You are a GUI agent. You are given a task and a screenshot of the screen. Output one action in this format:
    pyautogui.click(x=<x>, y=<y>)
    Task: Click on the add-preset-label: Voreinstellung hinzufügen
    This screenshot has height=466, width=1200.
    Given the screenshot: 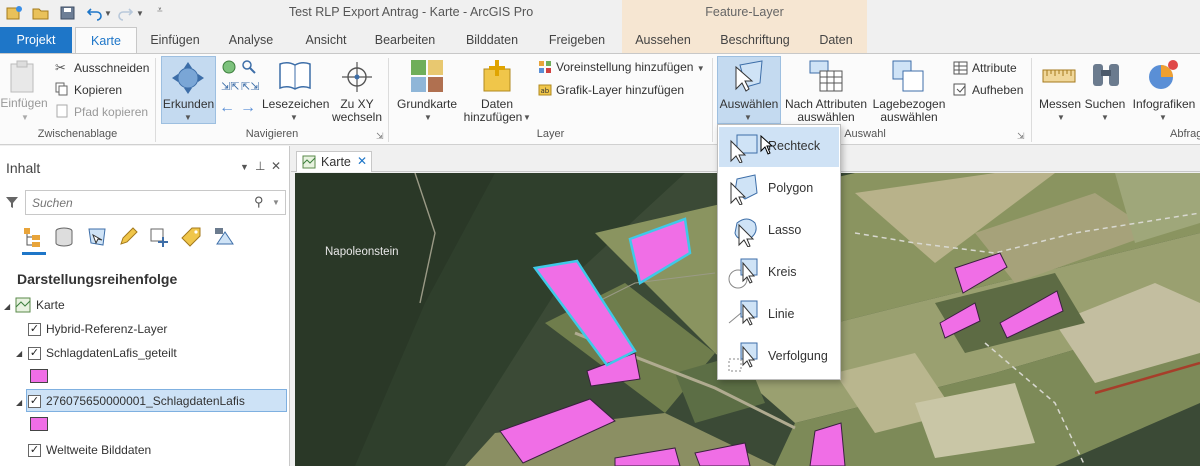 What is the action you would take?
    pyautogui.click(x=625, y=67)
    